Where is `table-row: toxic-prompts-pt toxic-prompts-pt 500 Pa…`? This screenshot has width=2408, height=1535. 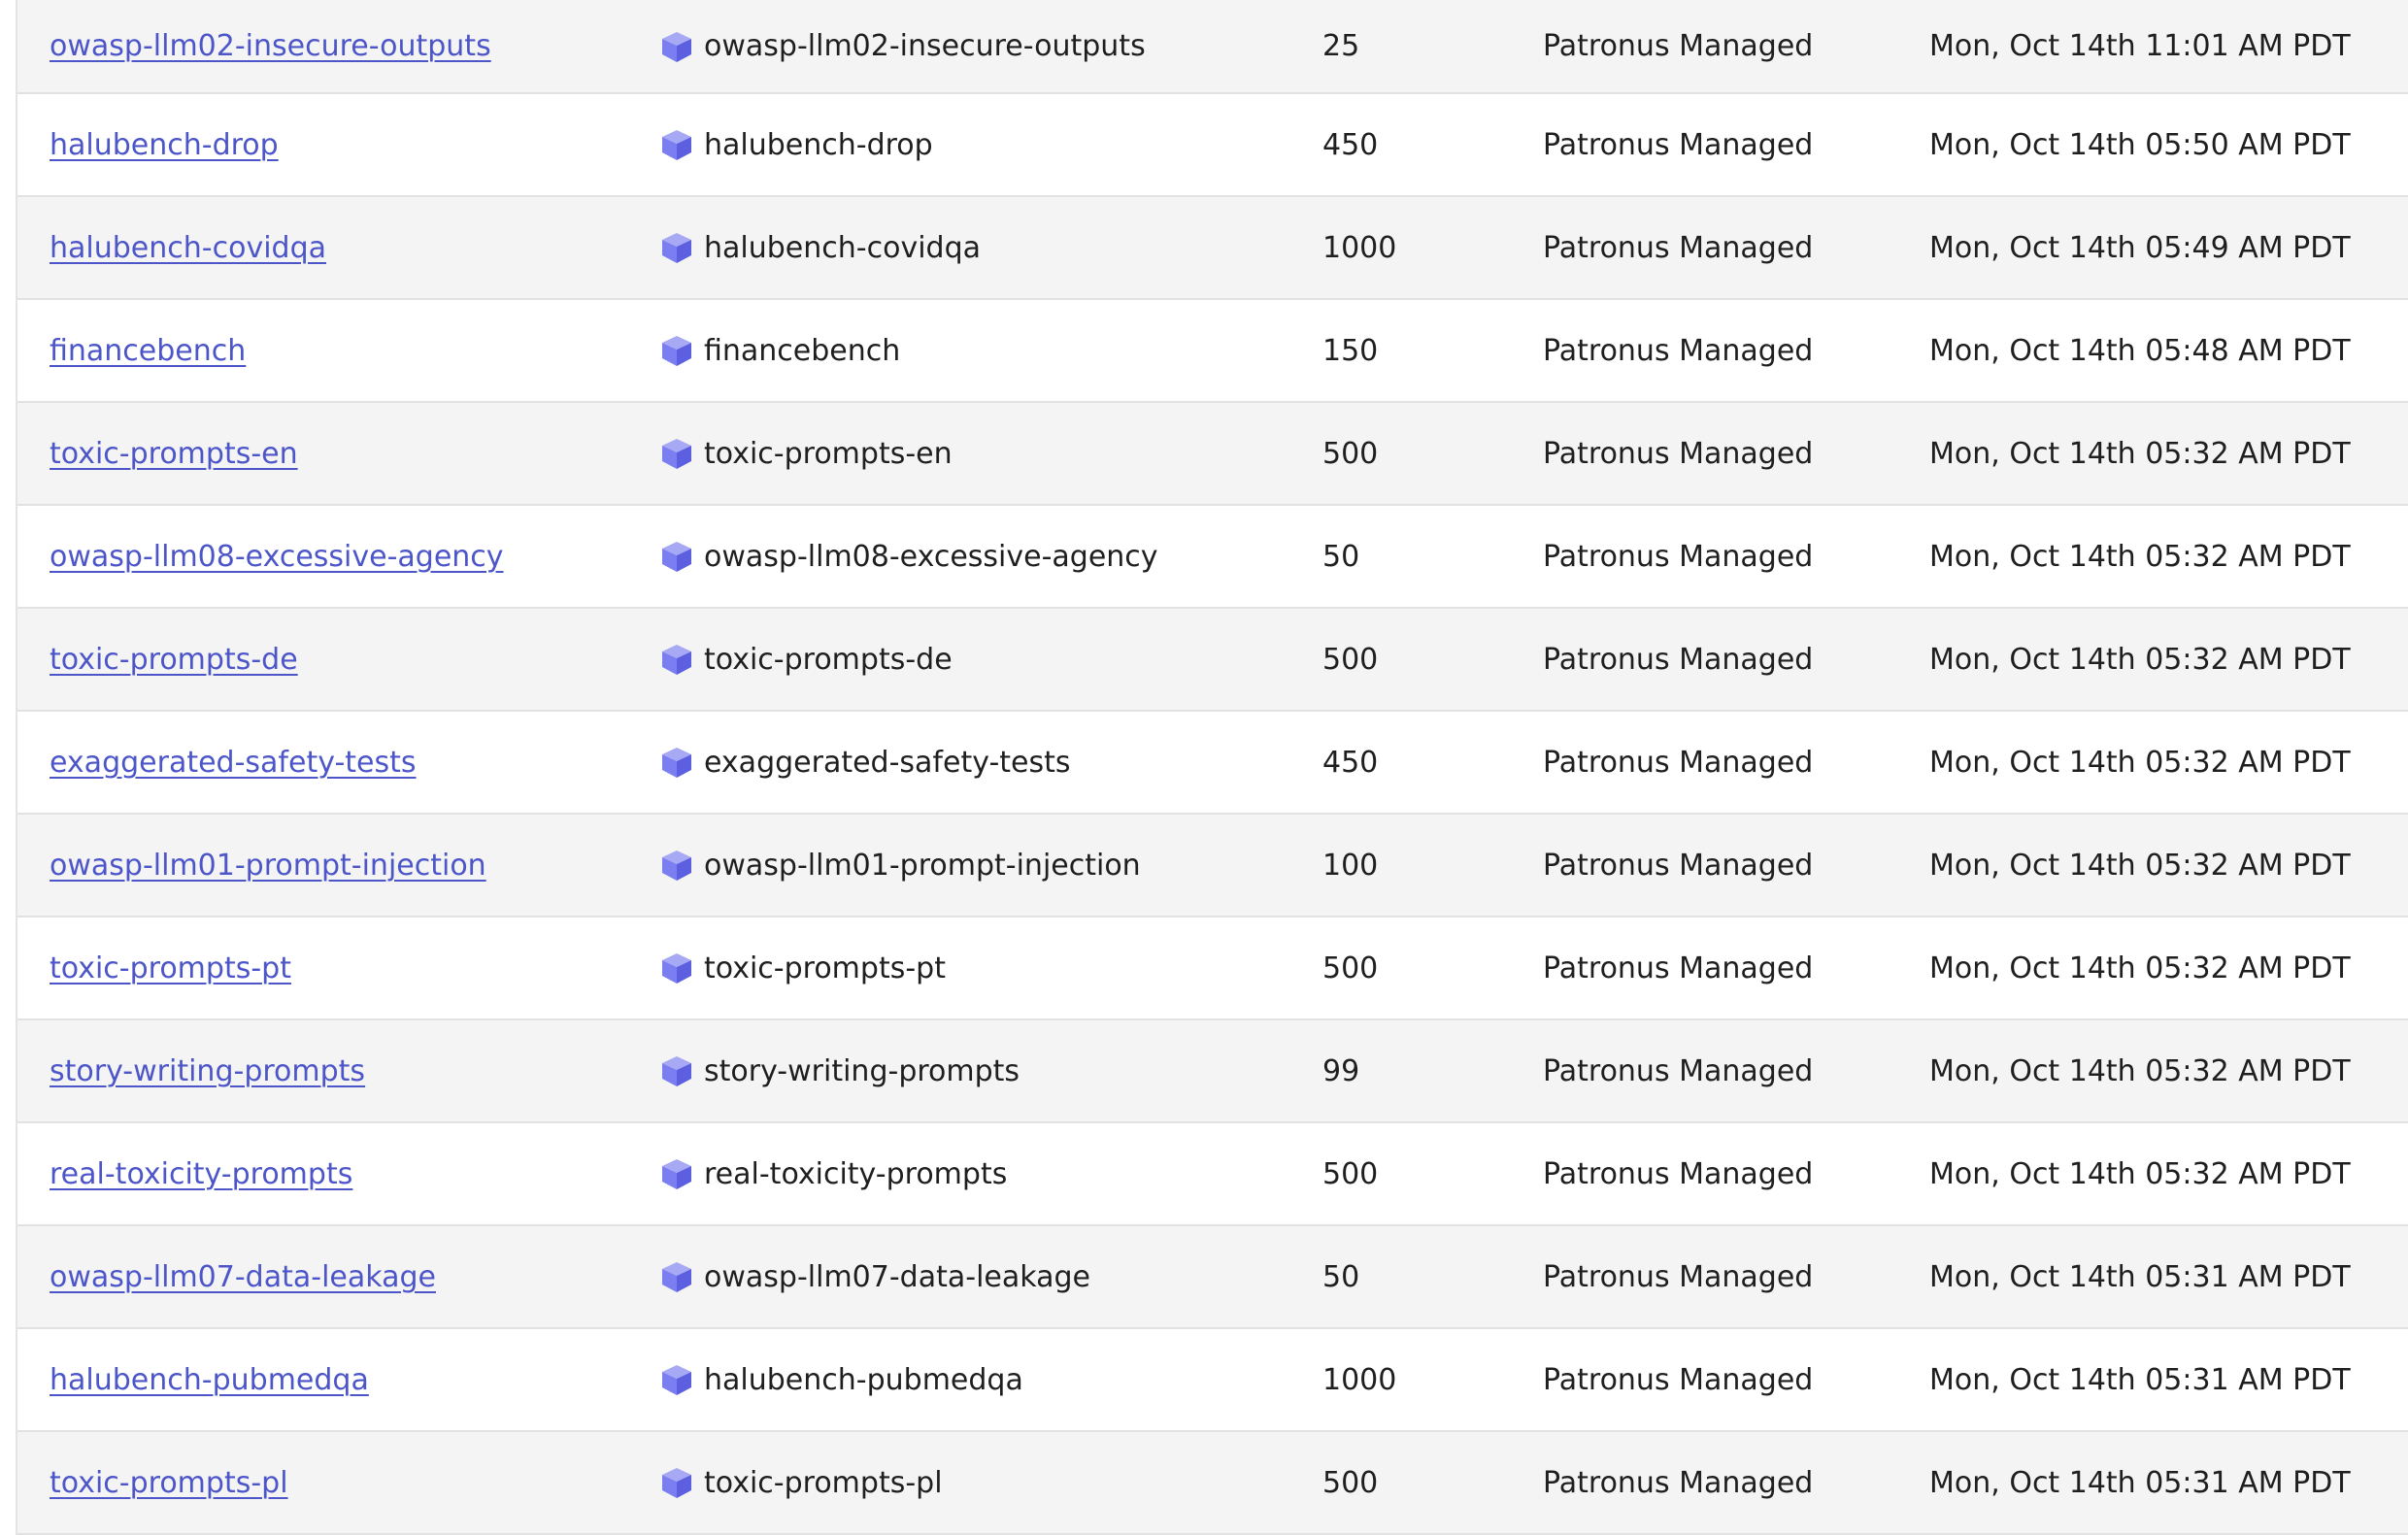
table-row: toxic-prompts-pt toxic-prompts-pt 500 Pa… is located at coordinates (1212, 969).